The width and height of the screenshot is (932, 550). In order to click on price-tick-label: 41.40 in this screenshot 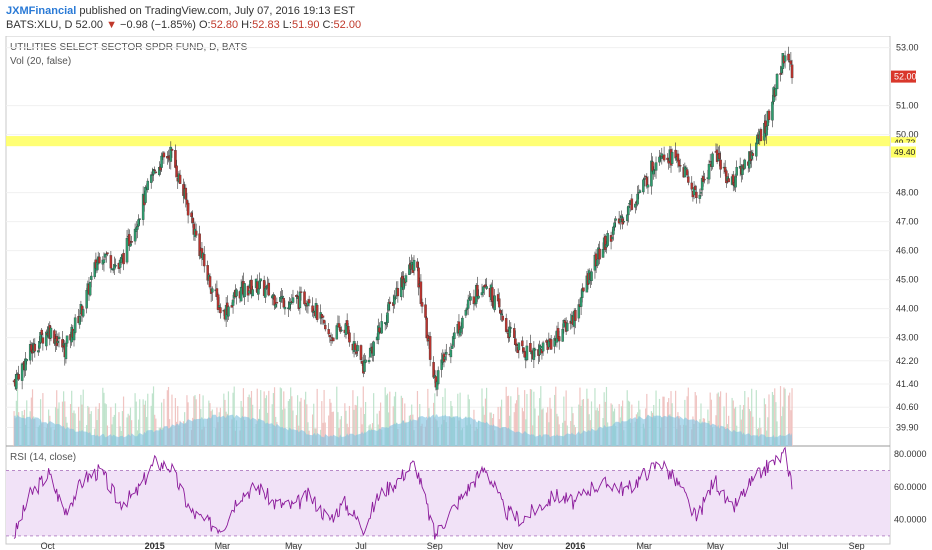, I will do `click(907, 384)`.